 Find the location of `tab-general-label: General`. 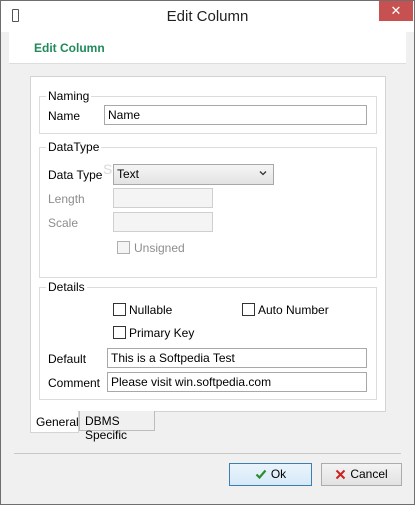

tab-general-label: General is located at coordinates (57, 422).